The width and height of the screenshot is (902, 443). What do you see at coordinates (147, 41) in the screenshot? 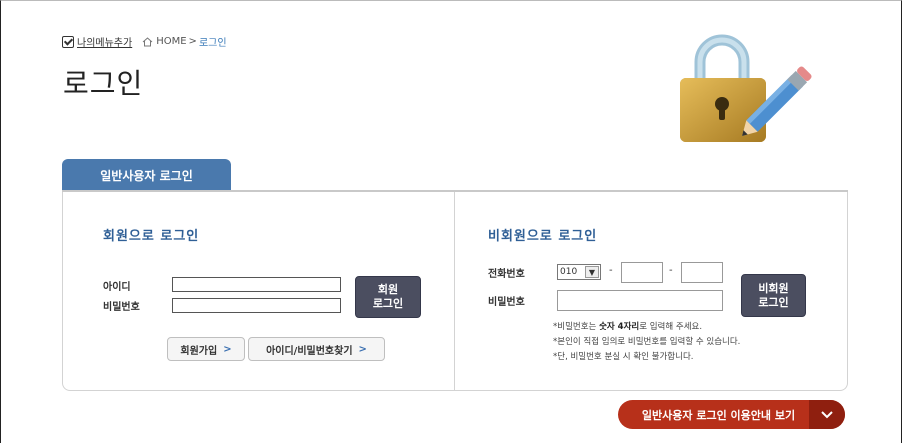
I see `home-icon` at bounding box center [147, 41].